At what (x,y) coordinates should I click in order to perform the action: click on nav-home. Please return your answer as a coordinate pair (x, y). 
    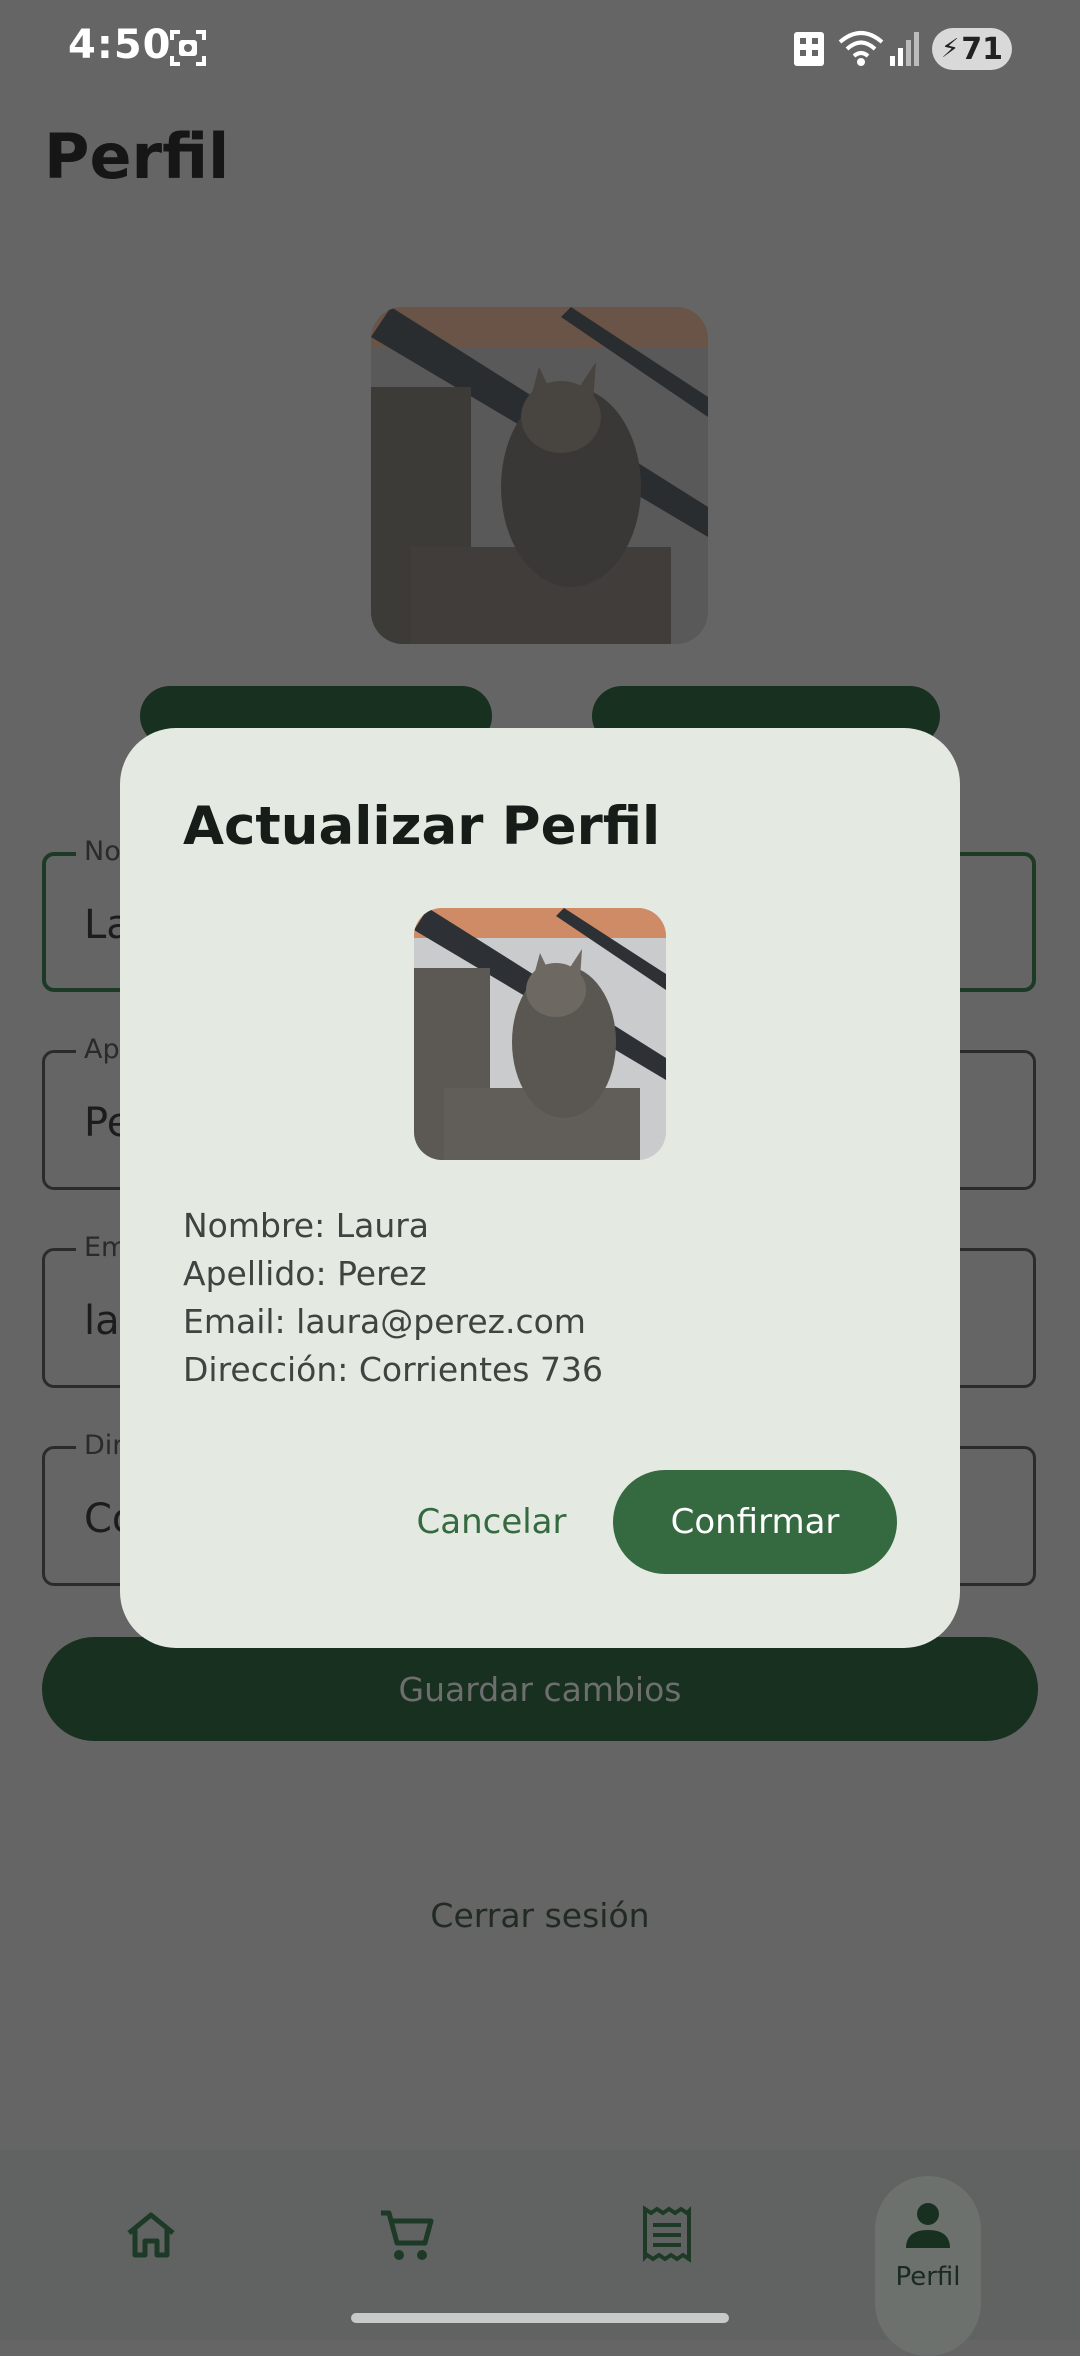
    Looking at the image, I should click on (151, 2235).